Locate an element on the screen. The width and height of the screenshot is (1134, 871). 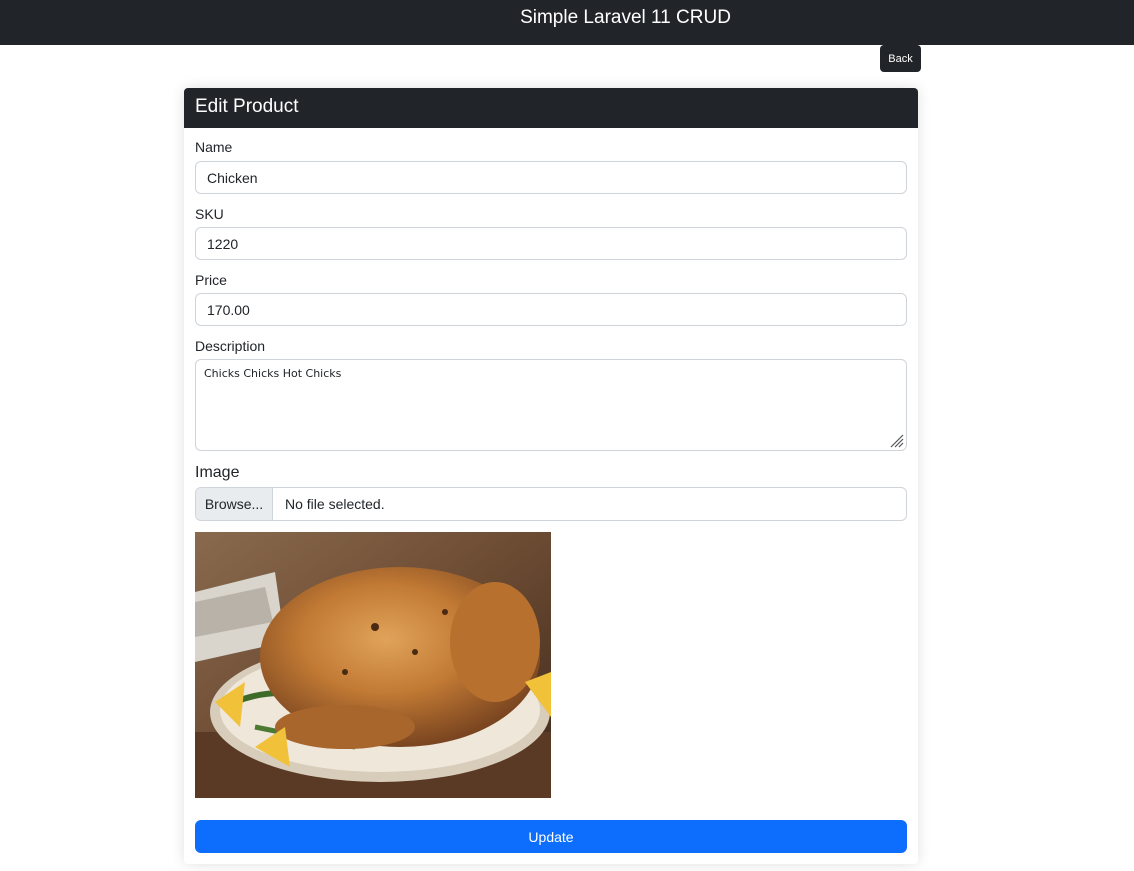
image-file-input: Browse... No file selected. is located at coordinates (551, 504).